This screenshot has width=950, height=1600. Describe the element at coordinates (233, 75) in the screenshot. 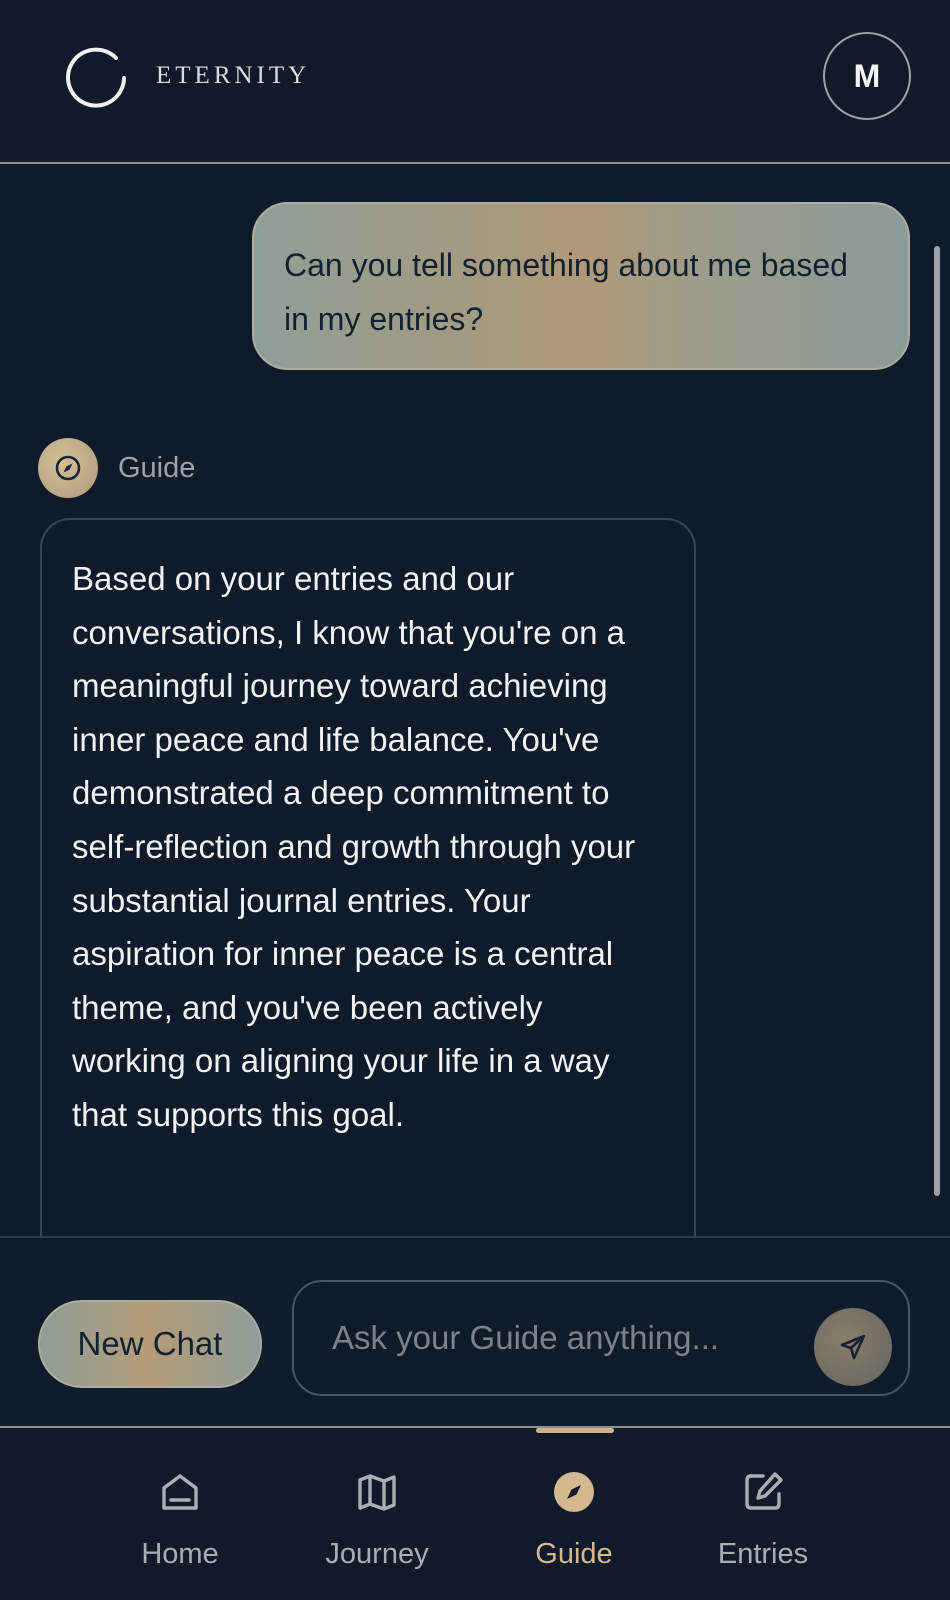

I see `brand-name: ETERNITY` at that location.